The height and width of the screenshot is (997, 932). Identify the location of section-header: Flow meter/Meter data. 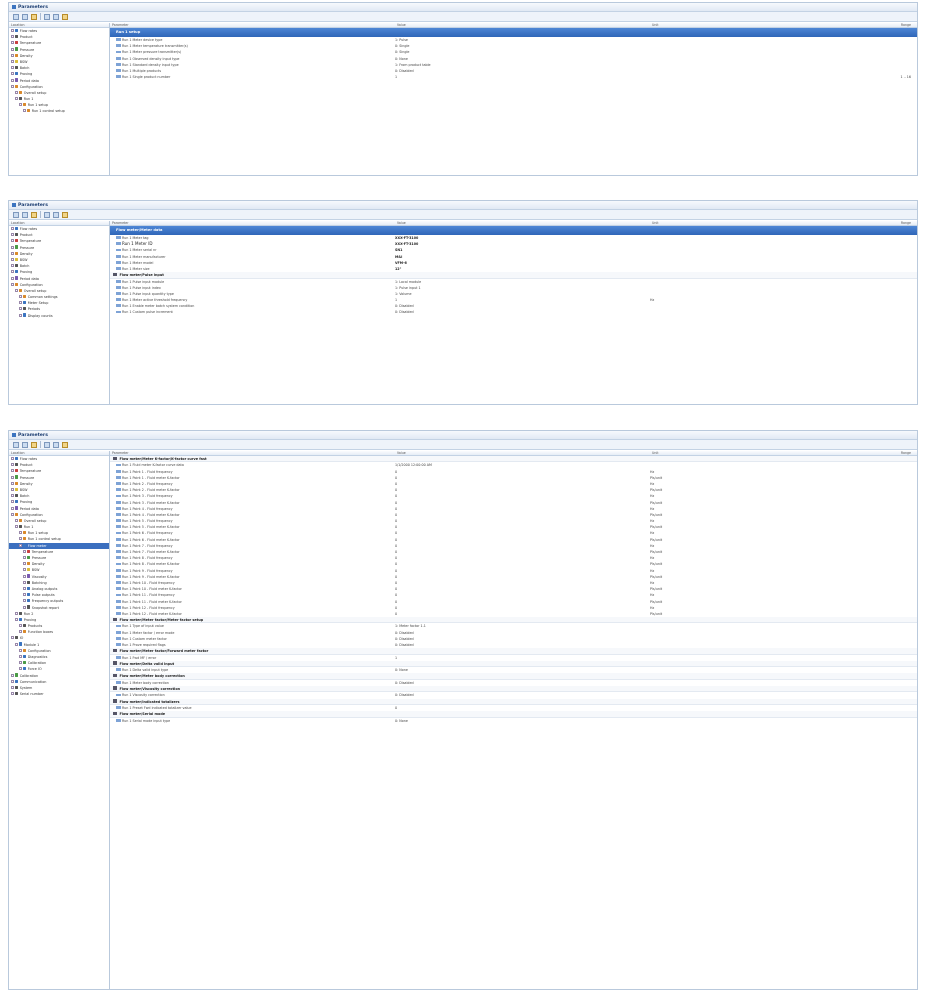
(513, 230).